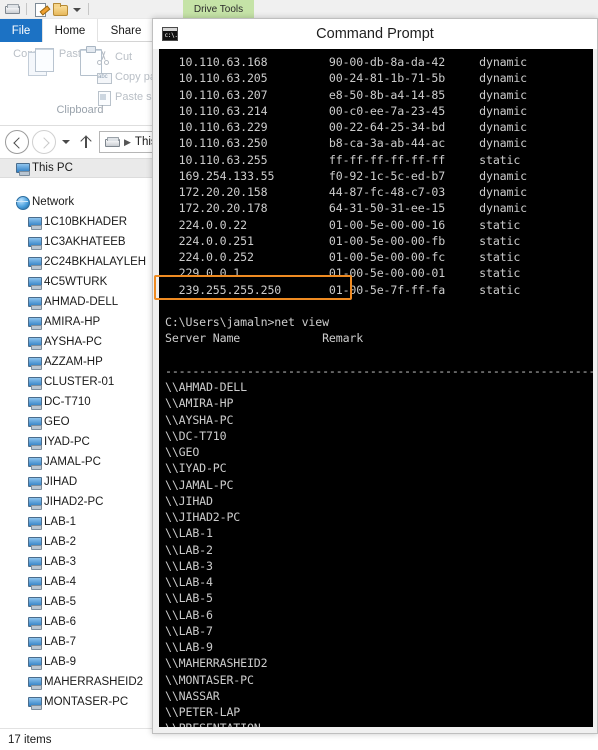 The height and width of the screenshot is (750, 598). I want to click on terminal-line: 169.254.133.55 f0-92-1c-5c-ed-b7 dynamic, so click(346, 175).